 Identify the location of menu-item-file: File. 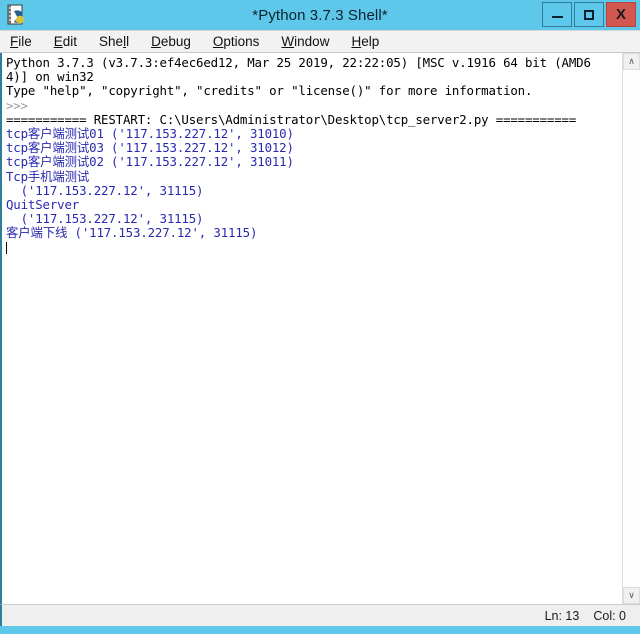
(26, 41).